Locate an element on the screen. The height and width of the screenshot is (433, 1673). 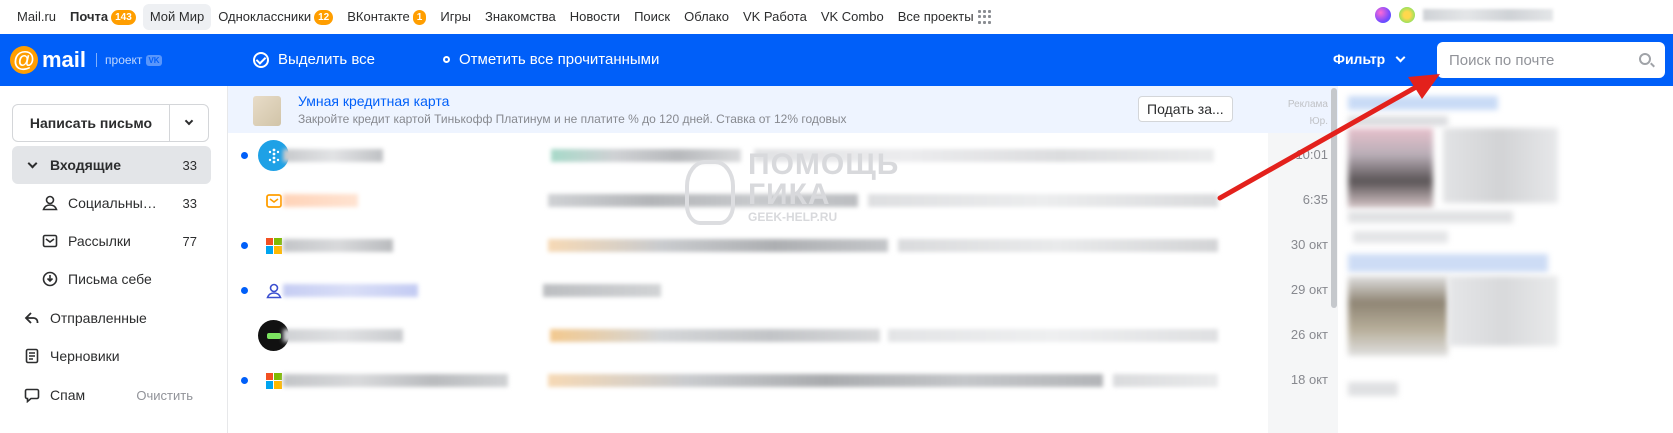
table-row: 29 окт is located at coordinates (783, 290).